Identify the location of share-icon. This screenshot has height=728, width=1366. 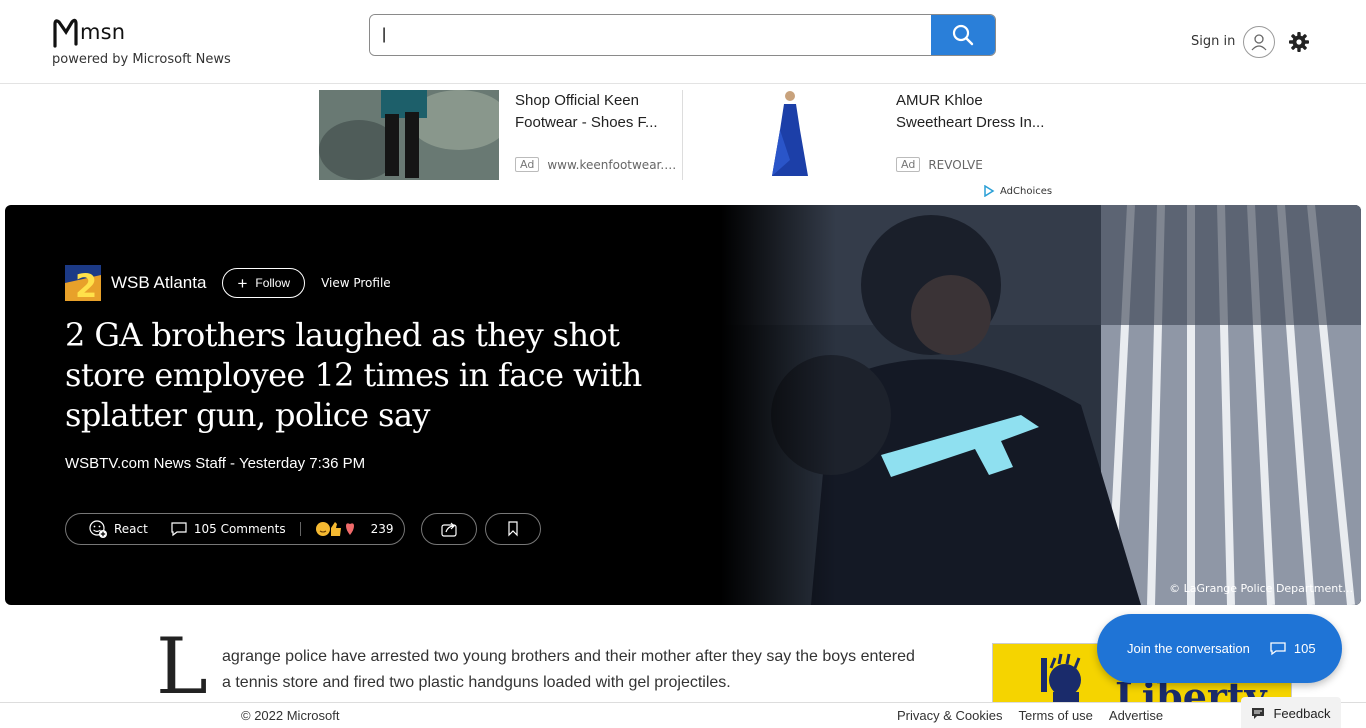
(449, 529).